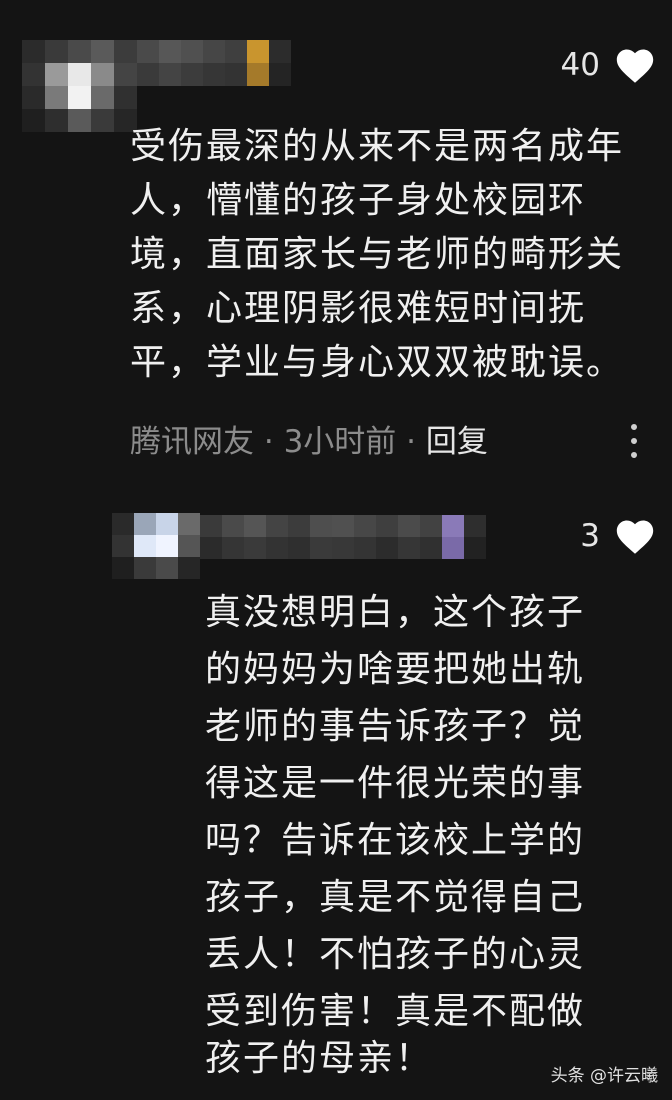 The width and height of the screenshot is (672, 1100). What do you see at coordinates (395, 897) in the screenshot?
I see `comment-line: 孩子，真是不觉得自己` at bounding box center [395, 897].